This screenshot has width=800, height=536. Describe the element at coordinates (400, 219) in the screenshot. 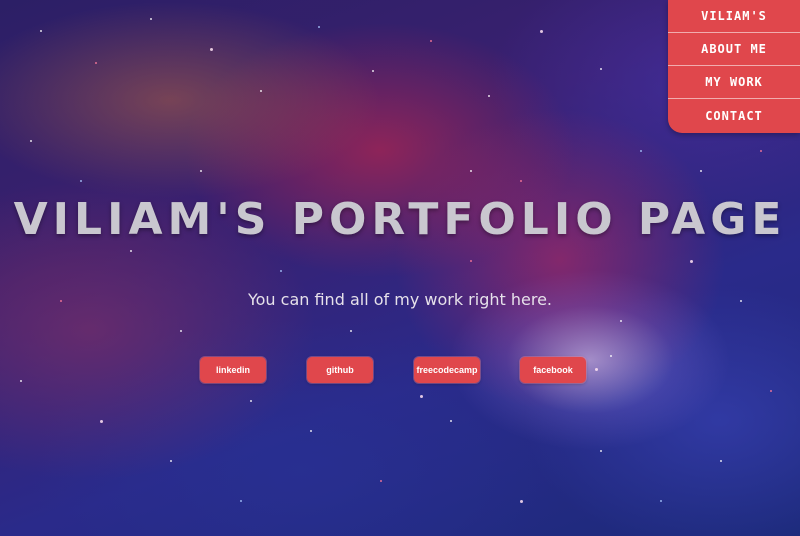

I see `page-title: VILIAM'S PORTFOLIO PAGE` at that location.